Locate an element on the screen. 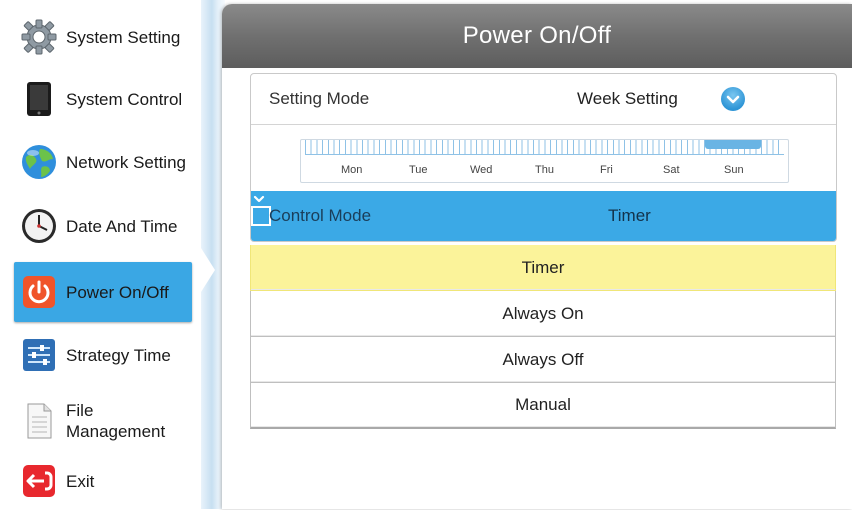 The width and height of the screenshot is (852, 510). document-icon is located at coordinates (39, 421).